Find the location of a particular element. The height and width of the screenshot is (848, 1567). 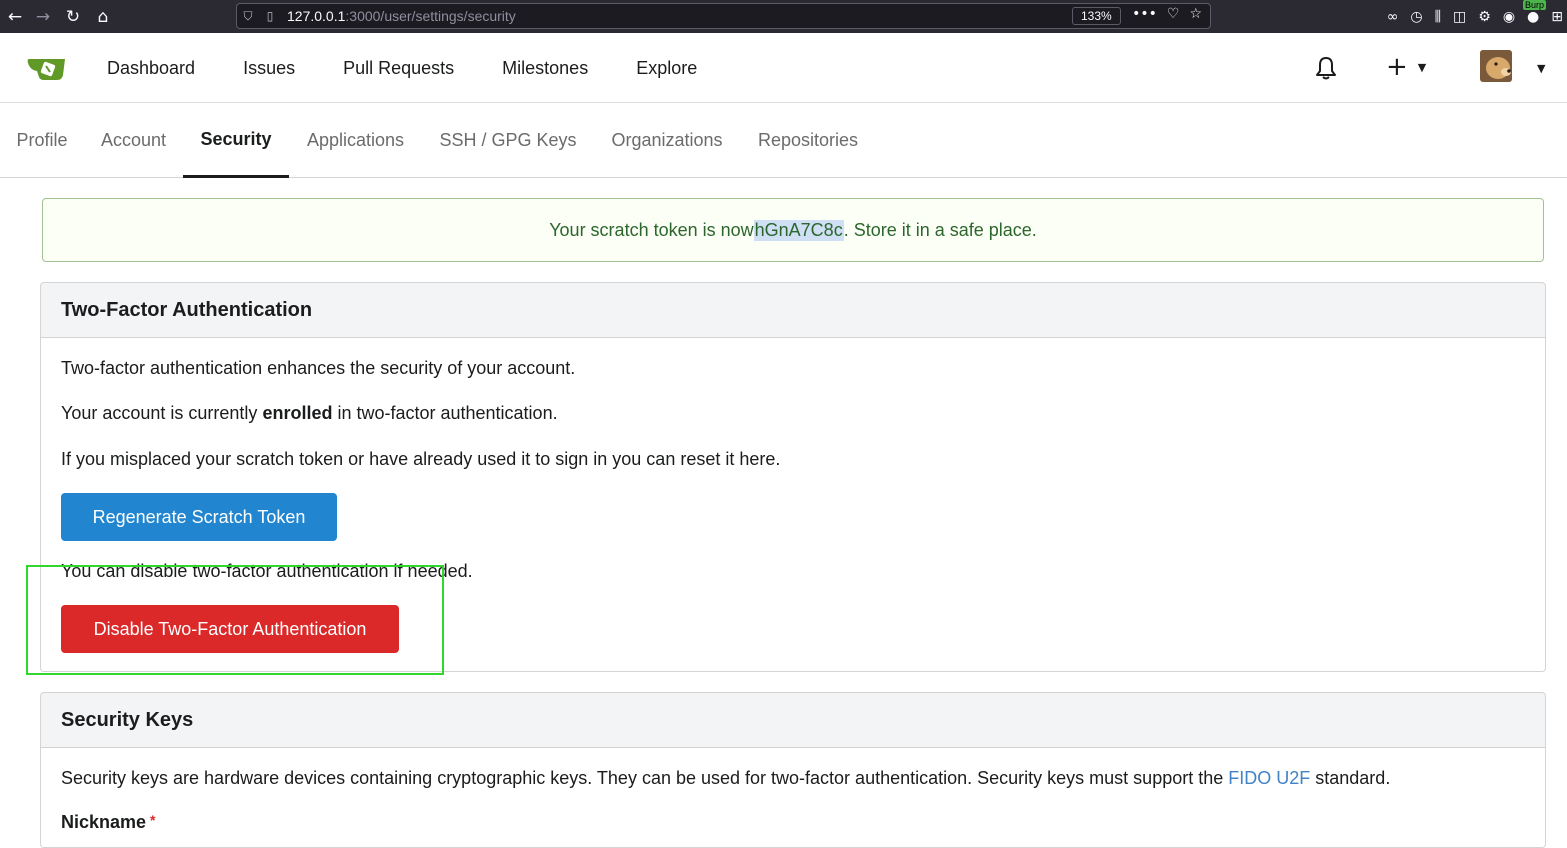

plus-icon: + is located at coordinates (1397, 67).